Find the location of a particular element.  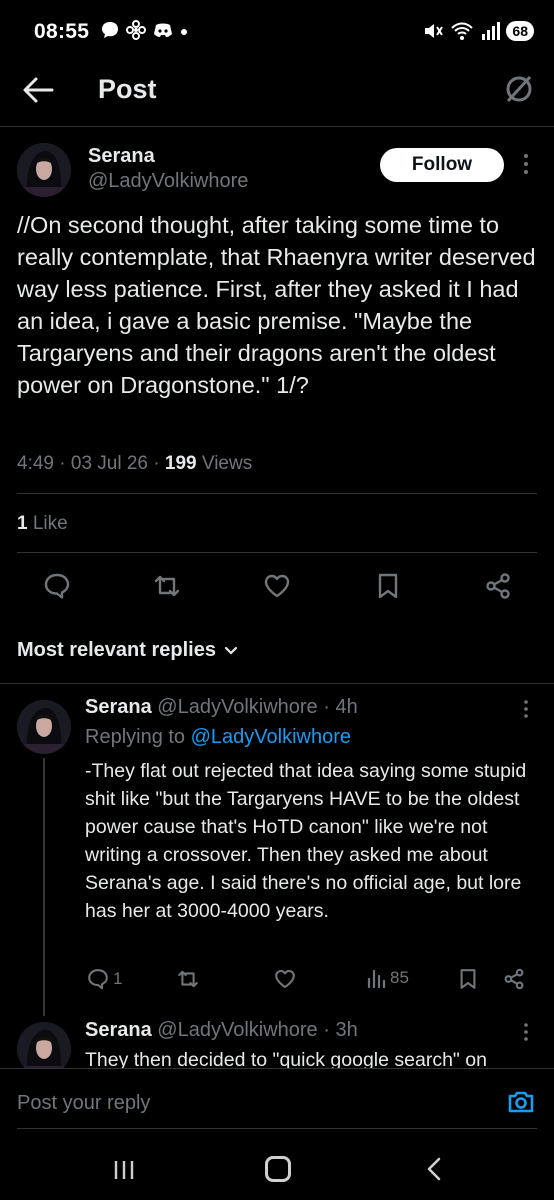

system-status-icons: 68 is located at coordinates (478, 31).